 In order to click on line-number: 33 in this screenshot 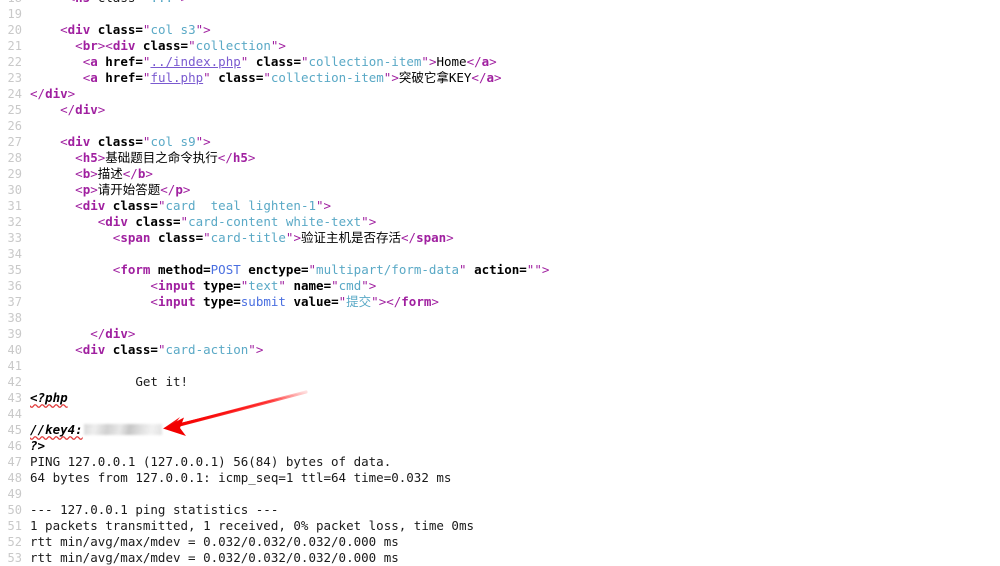, I will do `click(14, 238)`.